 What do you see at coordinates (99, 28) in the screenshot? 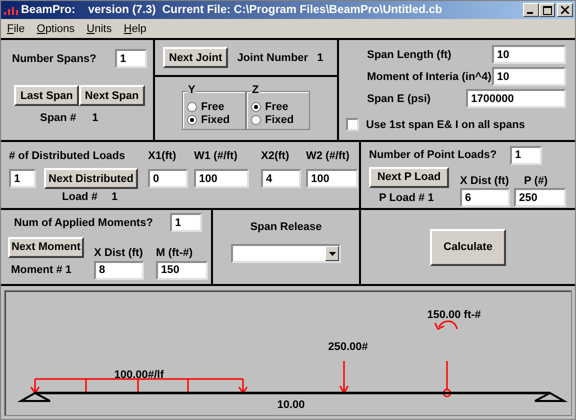
I see `menu-item: Units` at bounding box center [99, 28].